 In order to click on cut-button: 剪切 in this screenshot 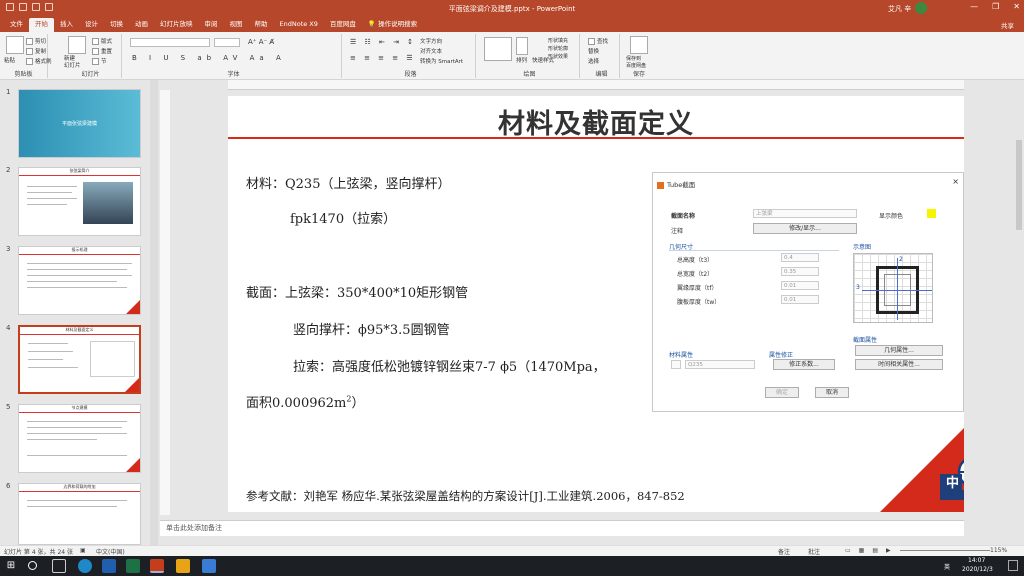, I will do `click(36, 41)`.